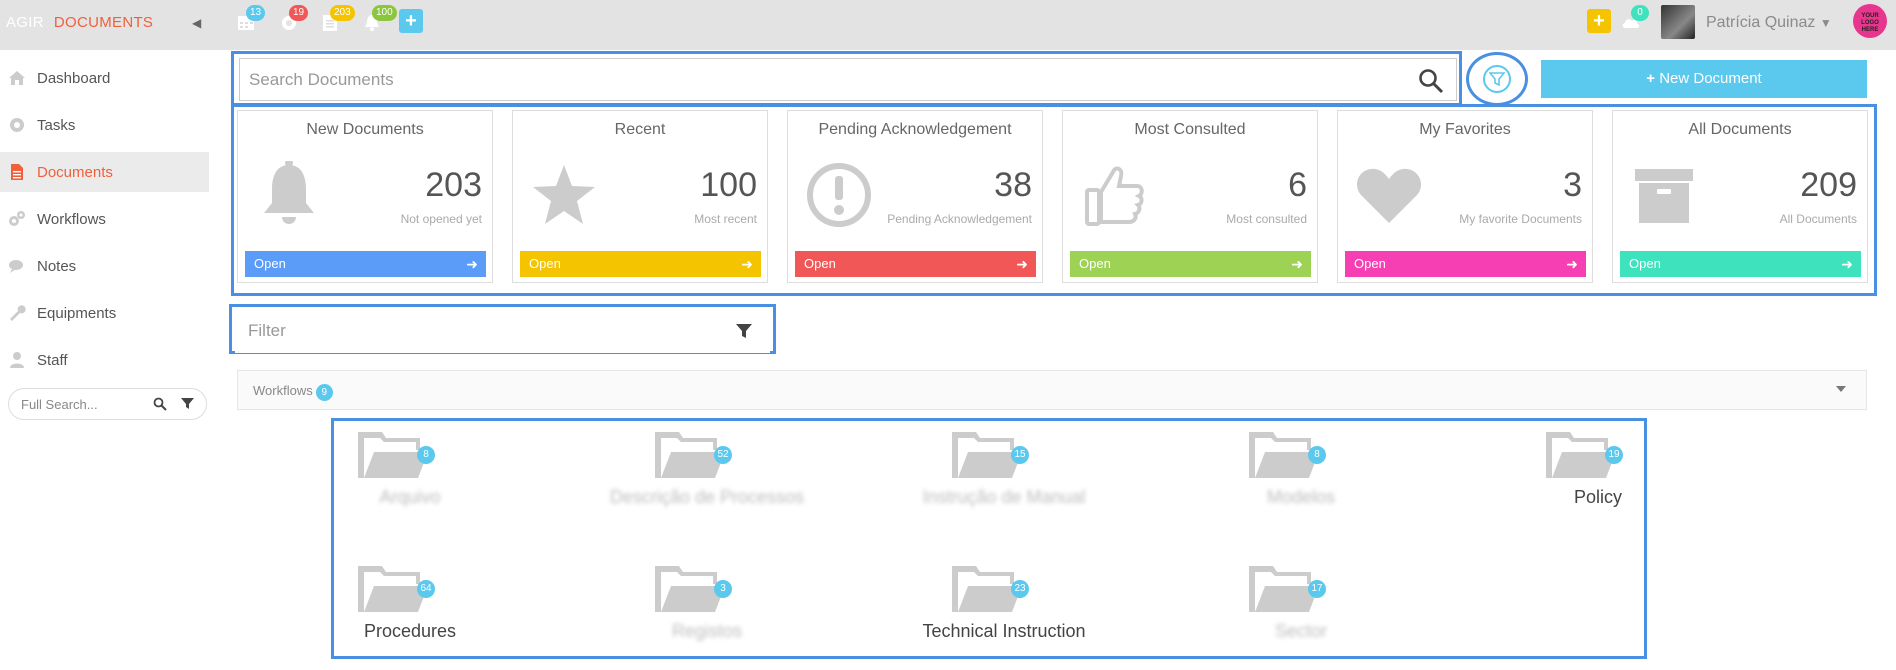  I want to click on folder-item: 19 Policy, so click(1598, 475).